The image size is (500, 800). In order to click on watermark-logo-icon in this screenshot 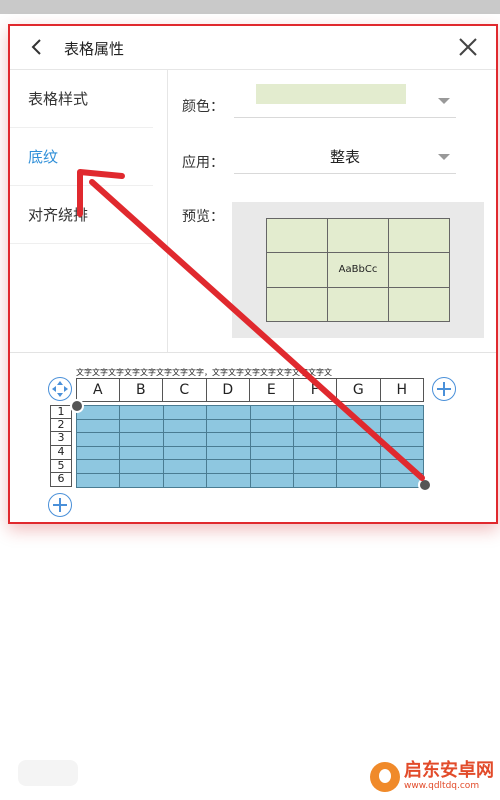, I will do `click(385, 776)`.